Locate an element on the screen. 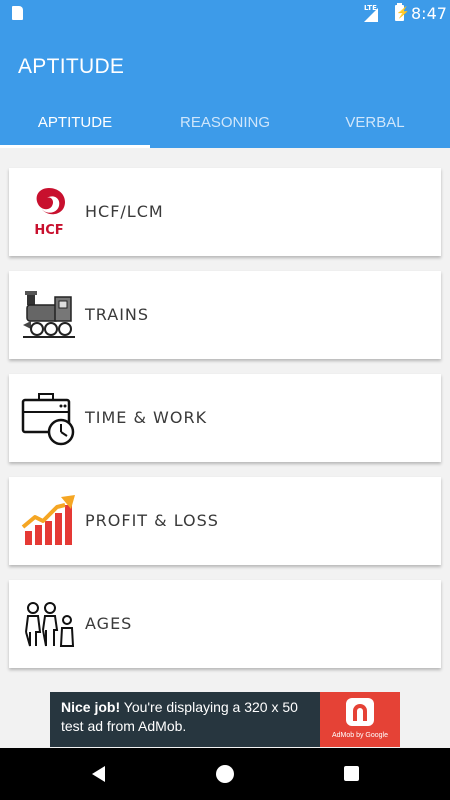  tab-reasoning: REASONING is located at coordinates (225, 126).